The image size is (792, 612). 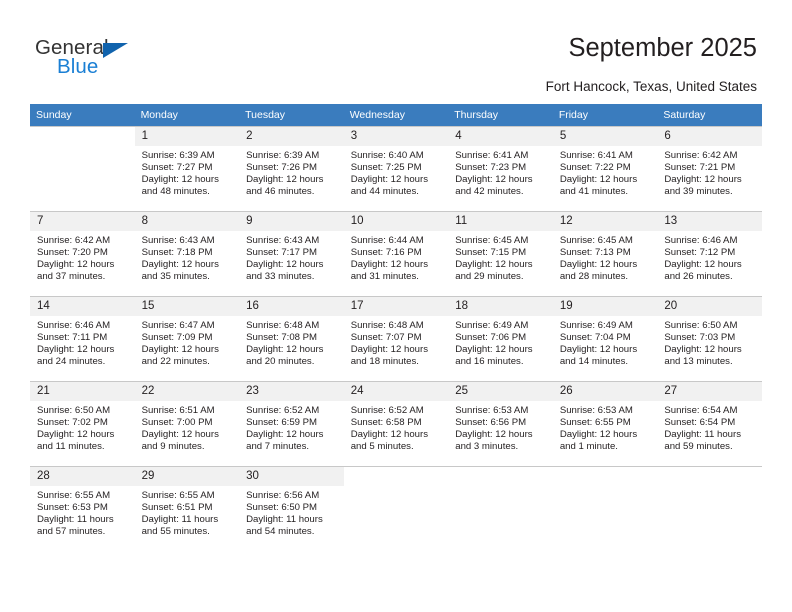 I want to click on day-sunset-text: Sunset: 7:04 PM, so click(x=595, y=338).